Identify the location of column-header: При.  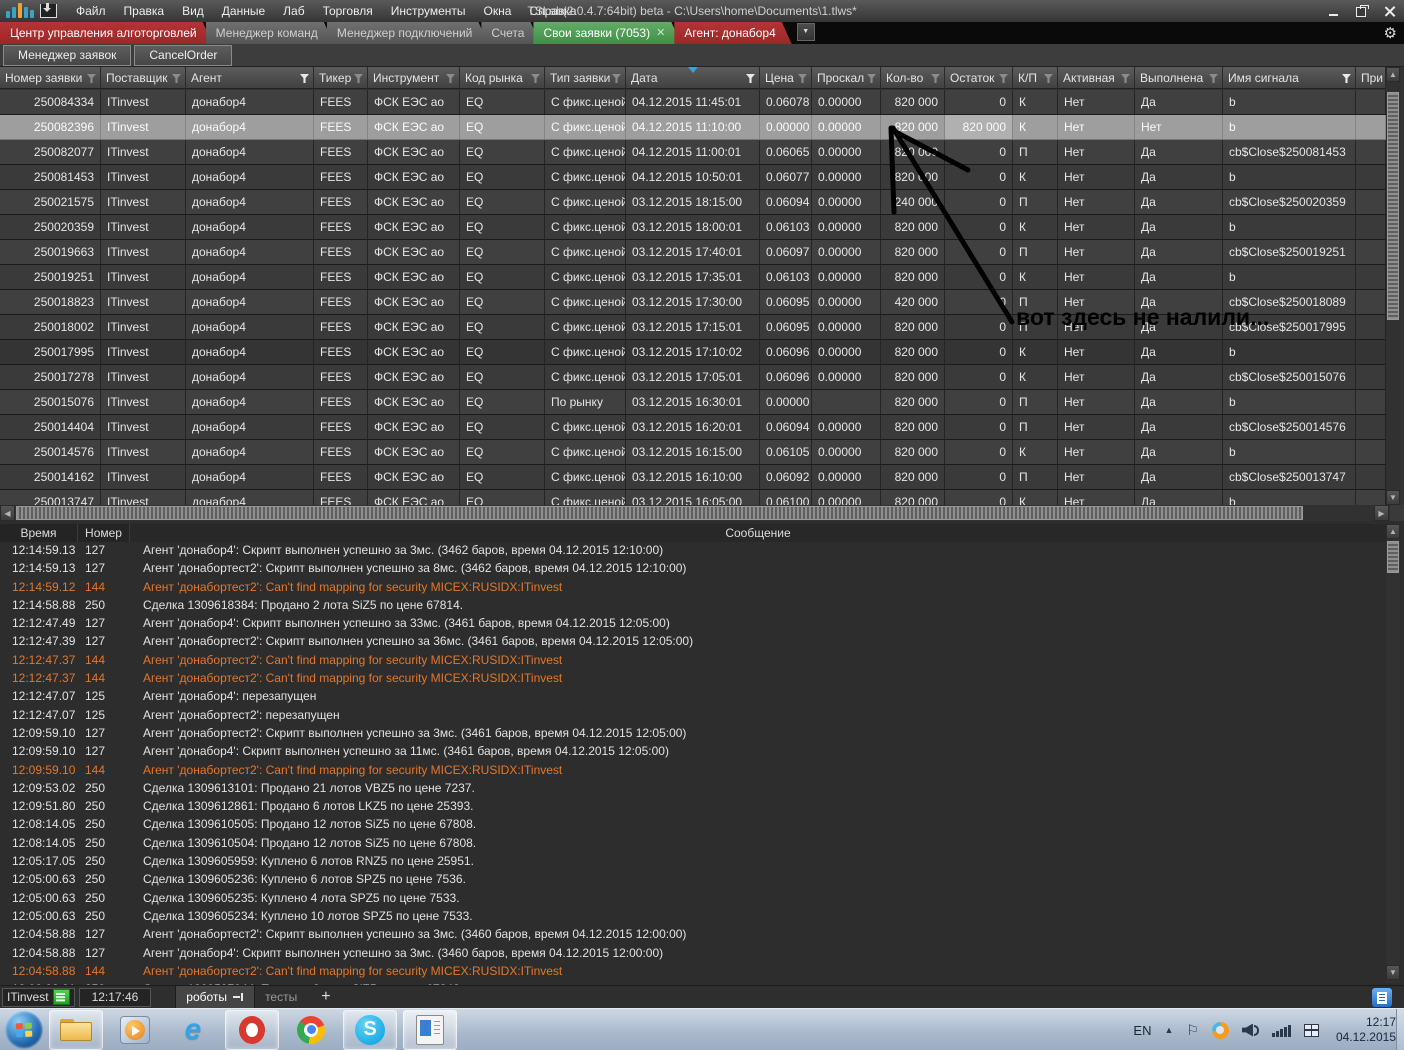
(1371, 78).